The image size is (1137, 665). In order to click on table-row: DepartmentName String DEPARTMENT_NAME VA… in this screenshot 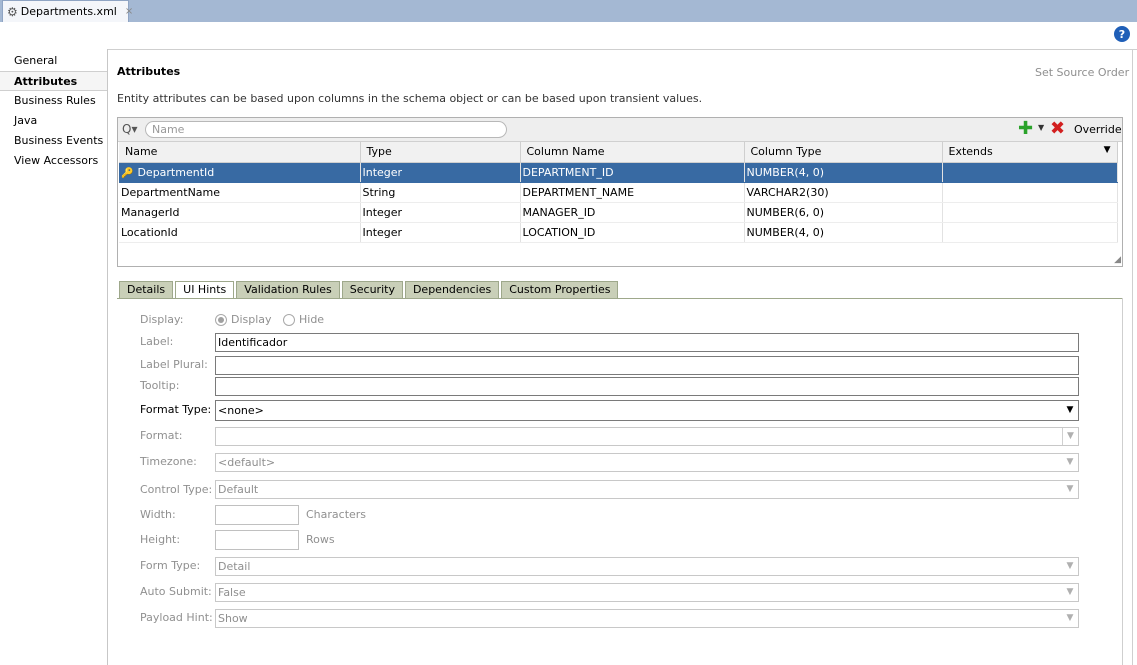, I will do `click(618, 192)`.